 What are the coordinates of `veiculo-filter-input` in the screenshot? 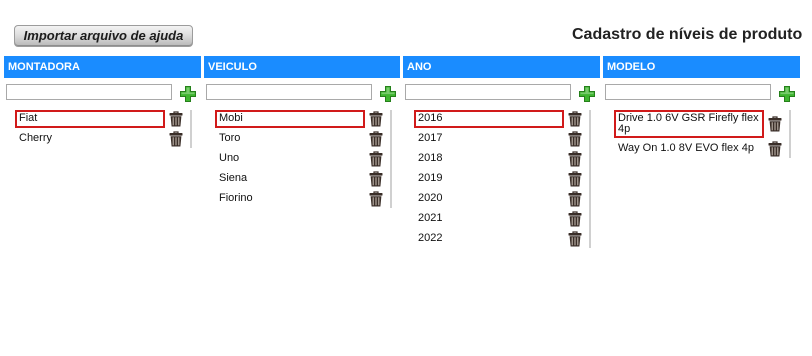 It's located at (289, 92).